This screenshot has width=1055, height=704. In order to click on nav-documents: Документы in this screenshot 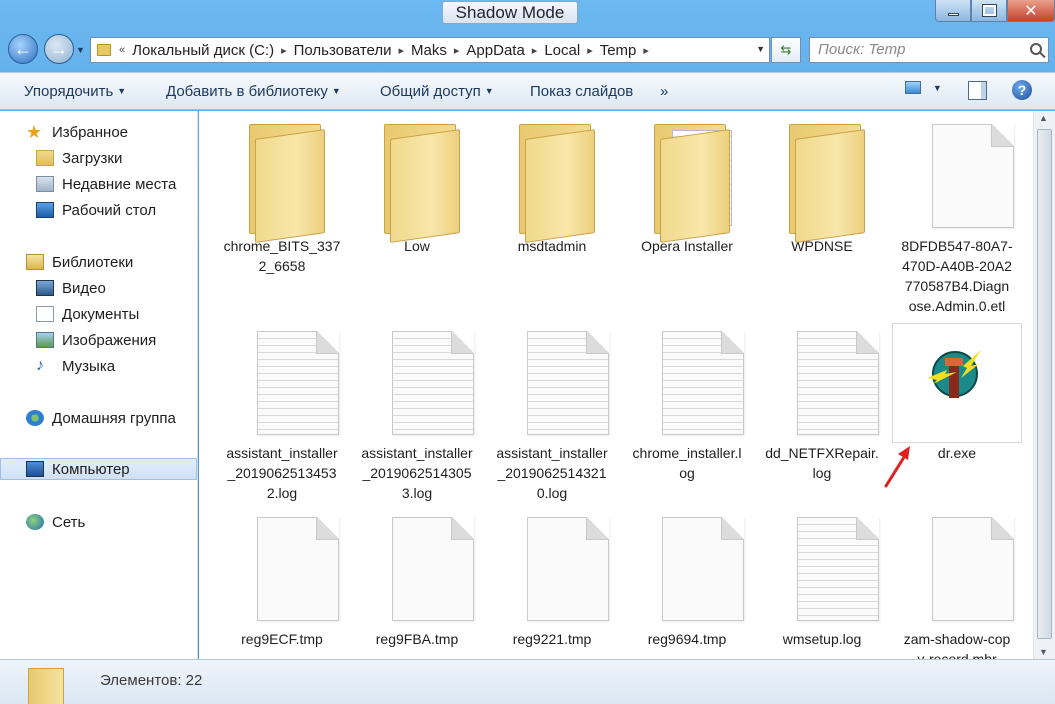, I will do `click(98, 314)`.